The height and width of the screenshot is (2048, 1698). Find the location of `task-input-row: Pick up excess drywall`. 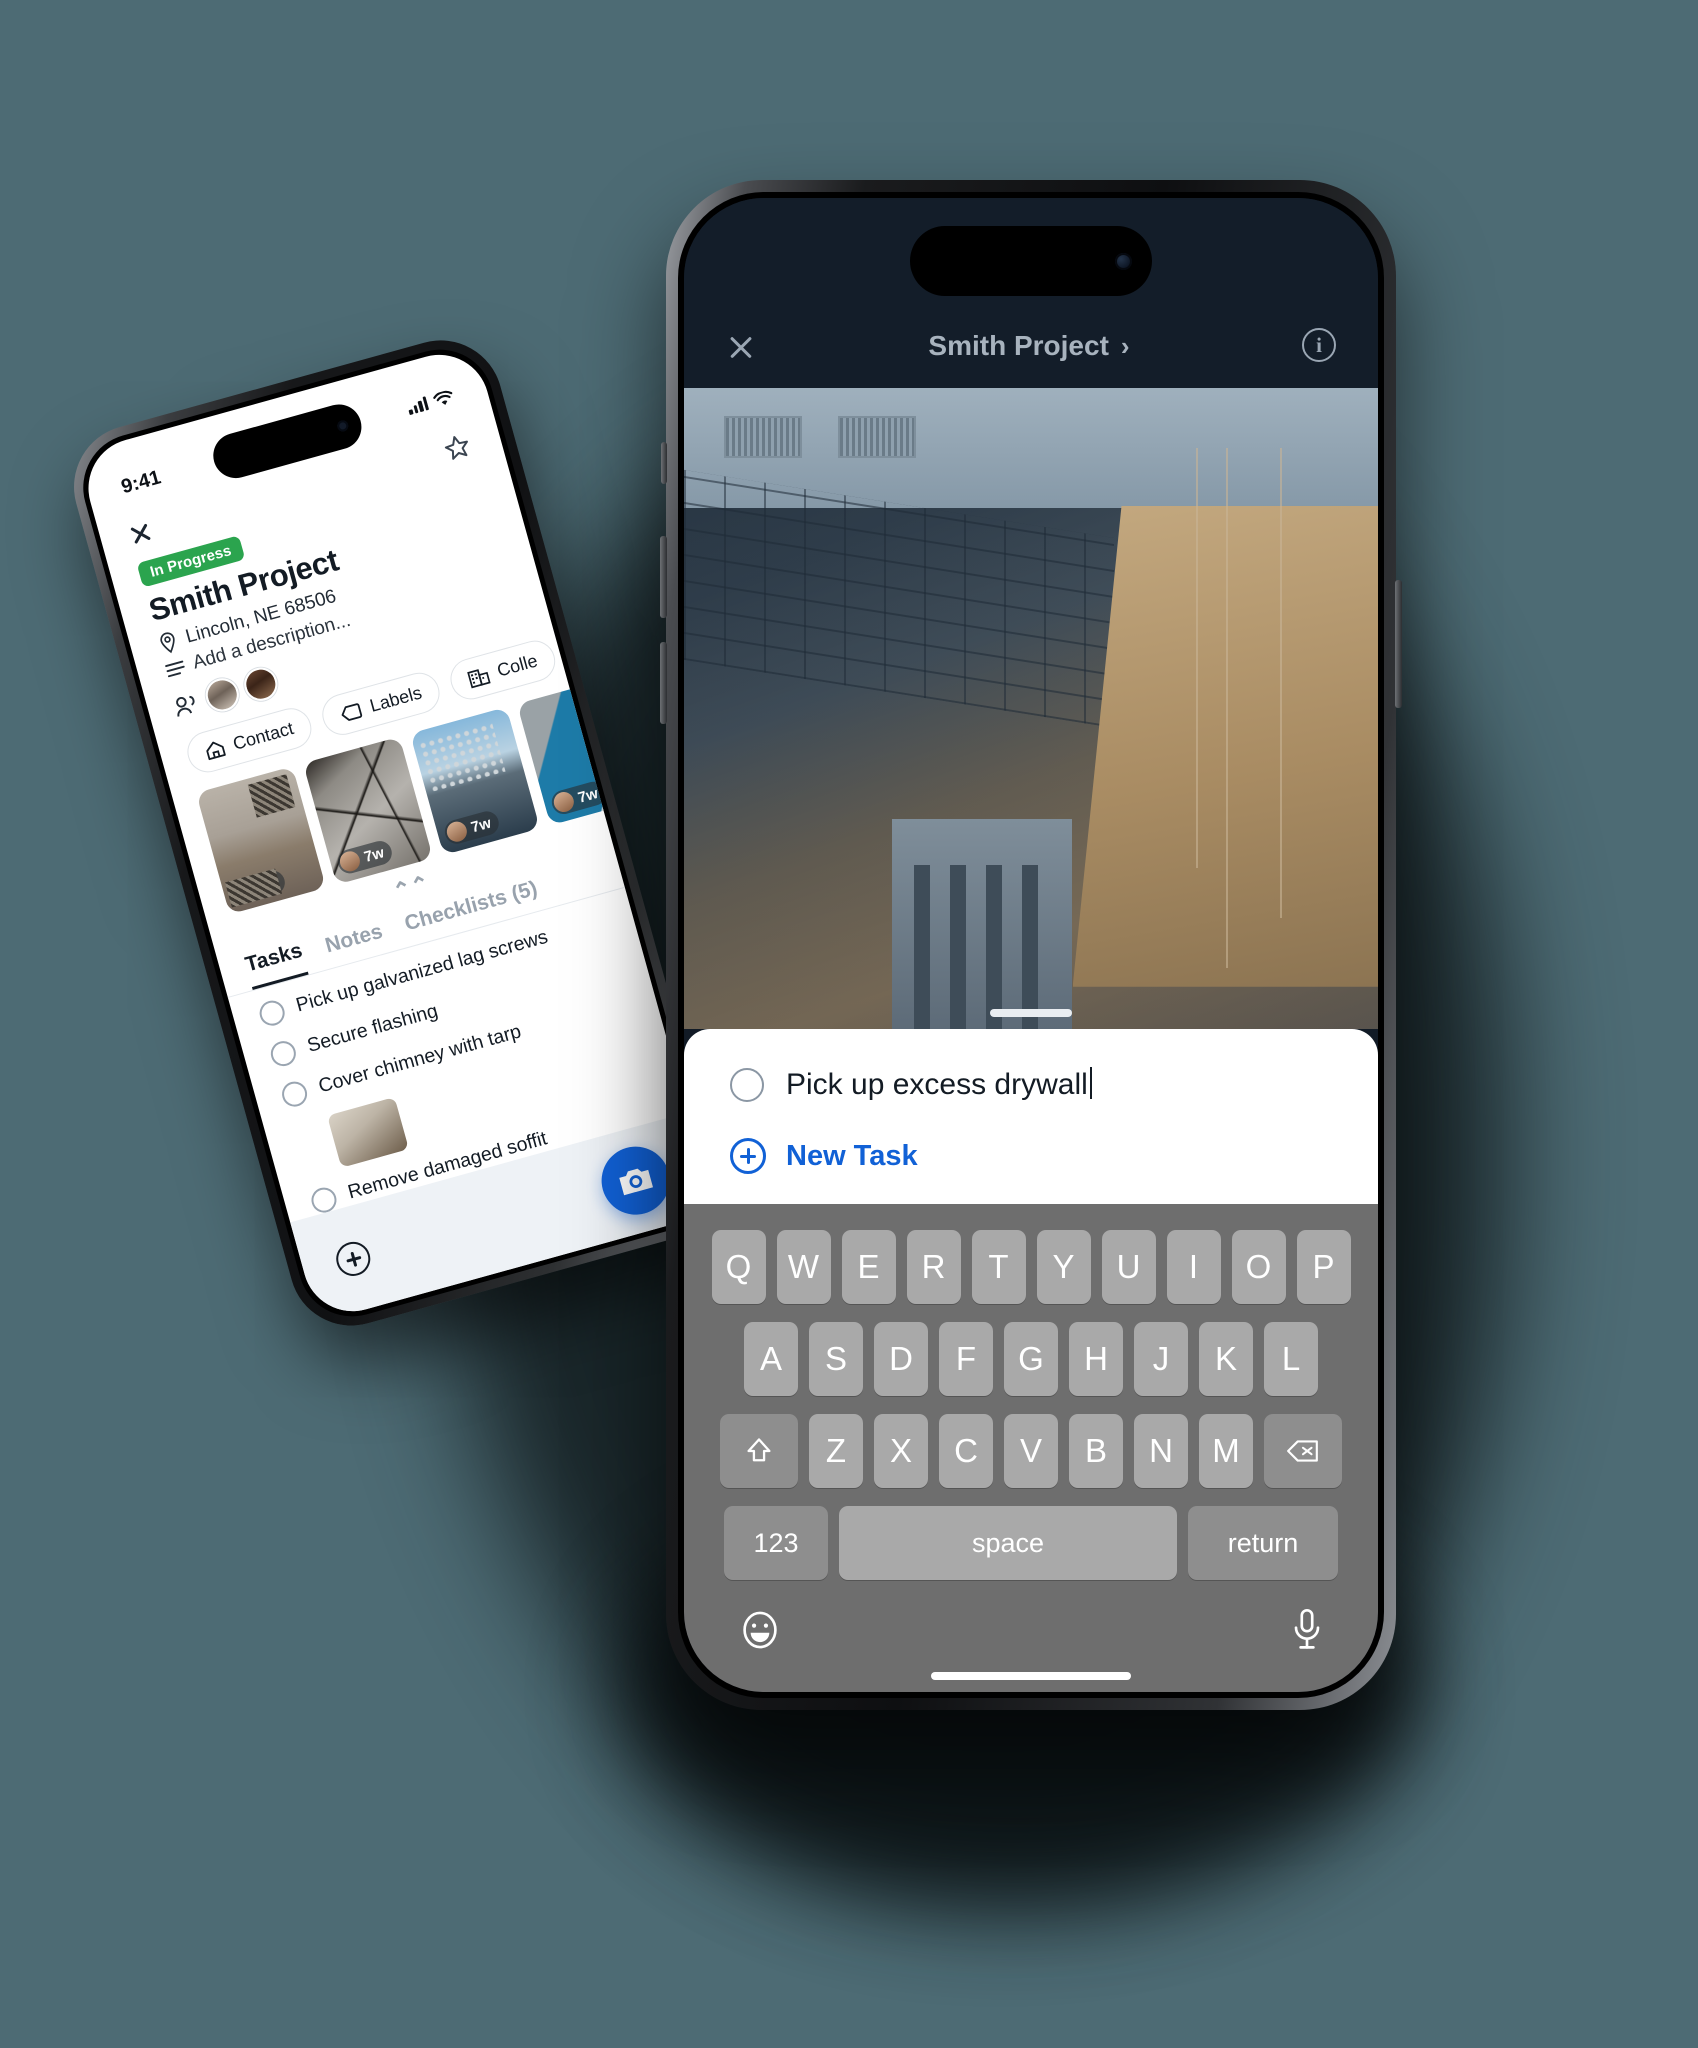

task-input-row: Pick up excess drywall is located at coordinates (1031, 1084).